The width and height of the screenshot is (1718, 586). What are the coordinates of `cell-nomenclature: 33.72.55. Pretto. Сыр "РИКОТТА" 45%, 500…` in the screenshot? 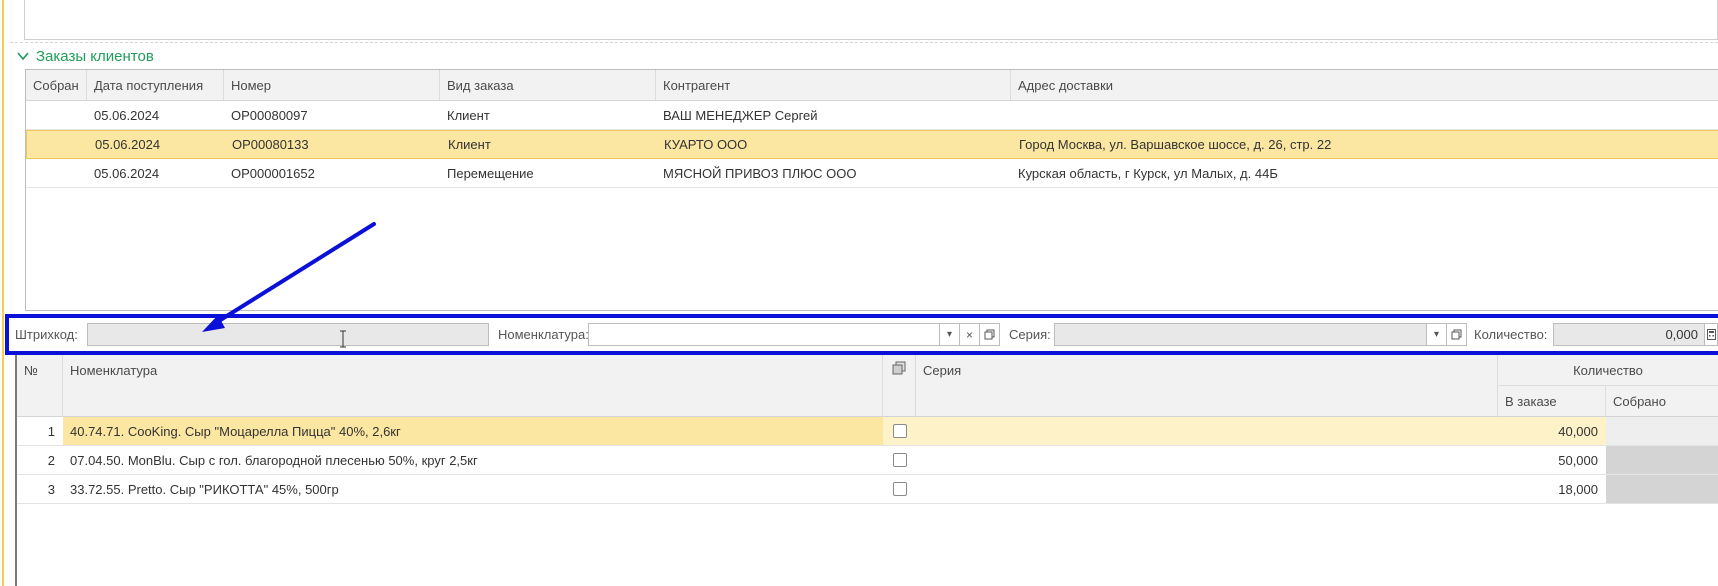 It's located at (204, 489).